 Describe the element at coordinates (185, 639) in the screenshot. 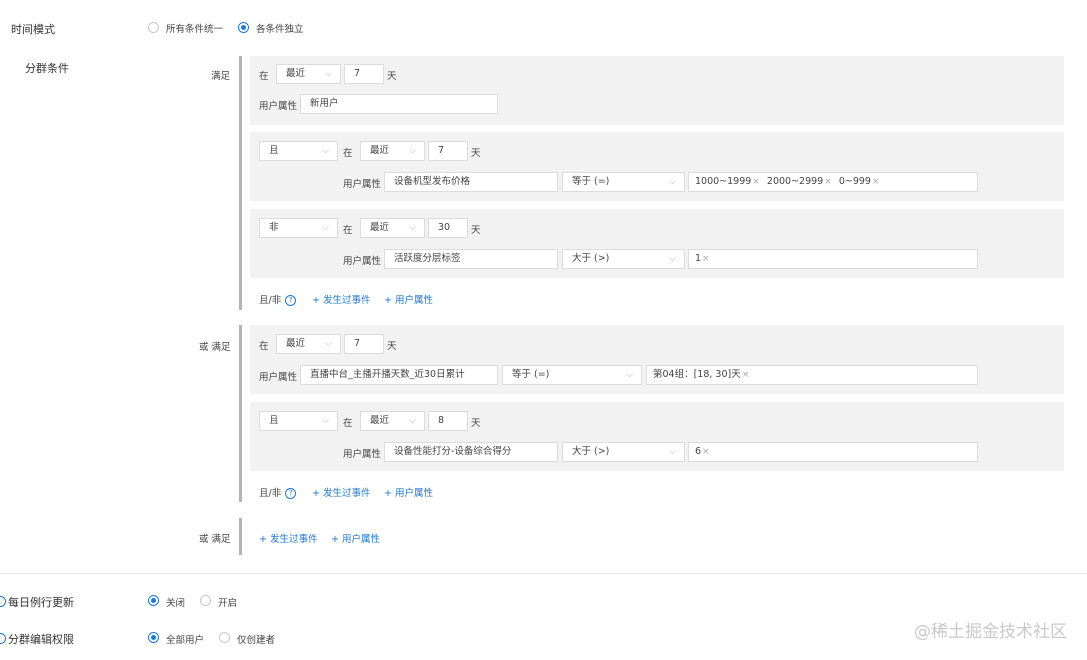

I see `permission-all-users-label: 全部用户` at that location.